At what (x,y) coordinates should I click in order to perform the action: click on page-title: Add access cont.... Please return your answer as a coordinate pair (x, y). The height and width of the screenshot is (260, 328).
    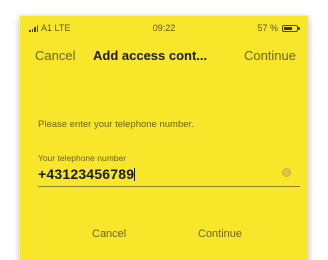
    Looking at the image, I should click on (150, 55).